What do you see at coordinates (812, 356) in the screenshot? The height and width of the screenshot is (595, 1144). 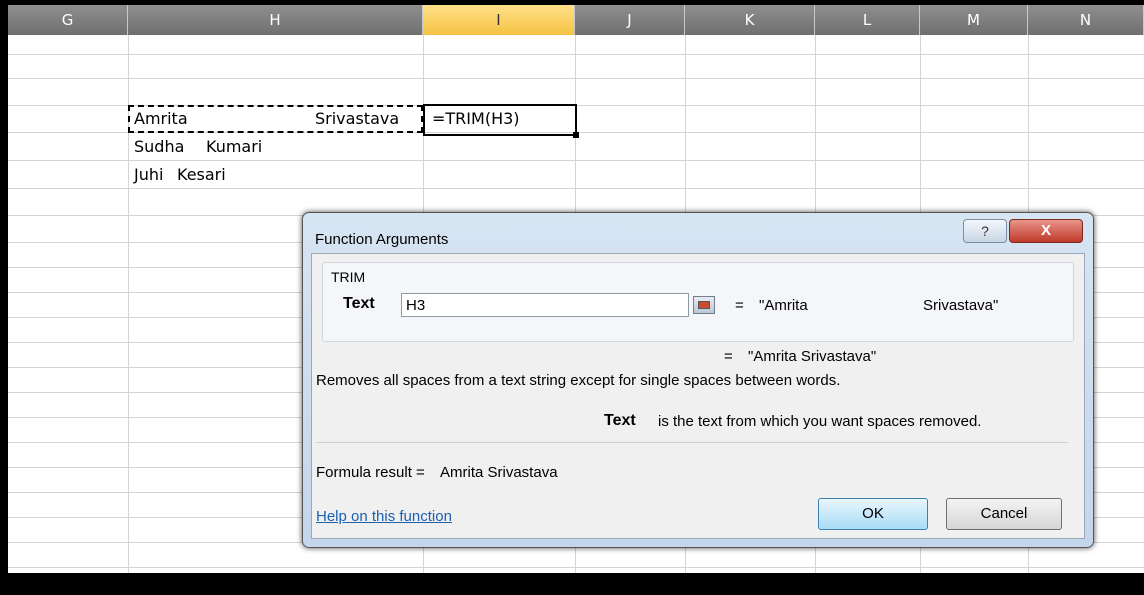 I see `function-result-preview: "Amrita Srivastava"` at bounding box center [812, 356].